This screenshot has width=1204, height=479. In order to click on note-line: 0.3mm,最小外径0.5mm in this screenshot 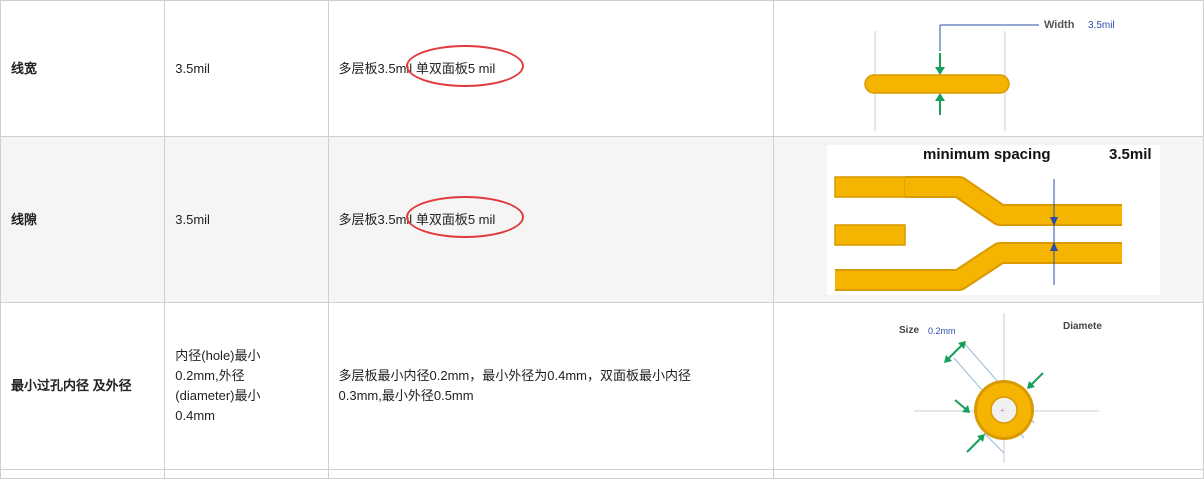, I will do `click(406, 395)`.